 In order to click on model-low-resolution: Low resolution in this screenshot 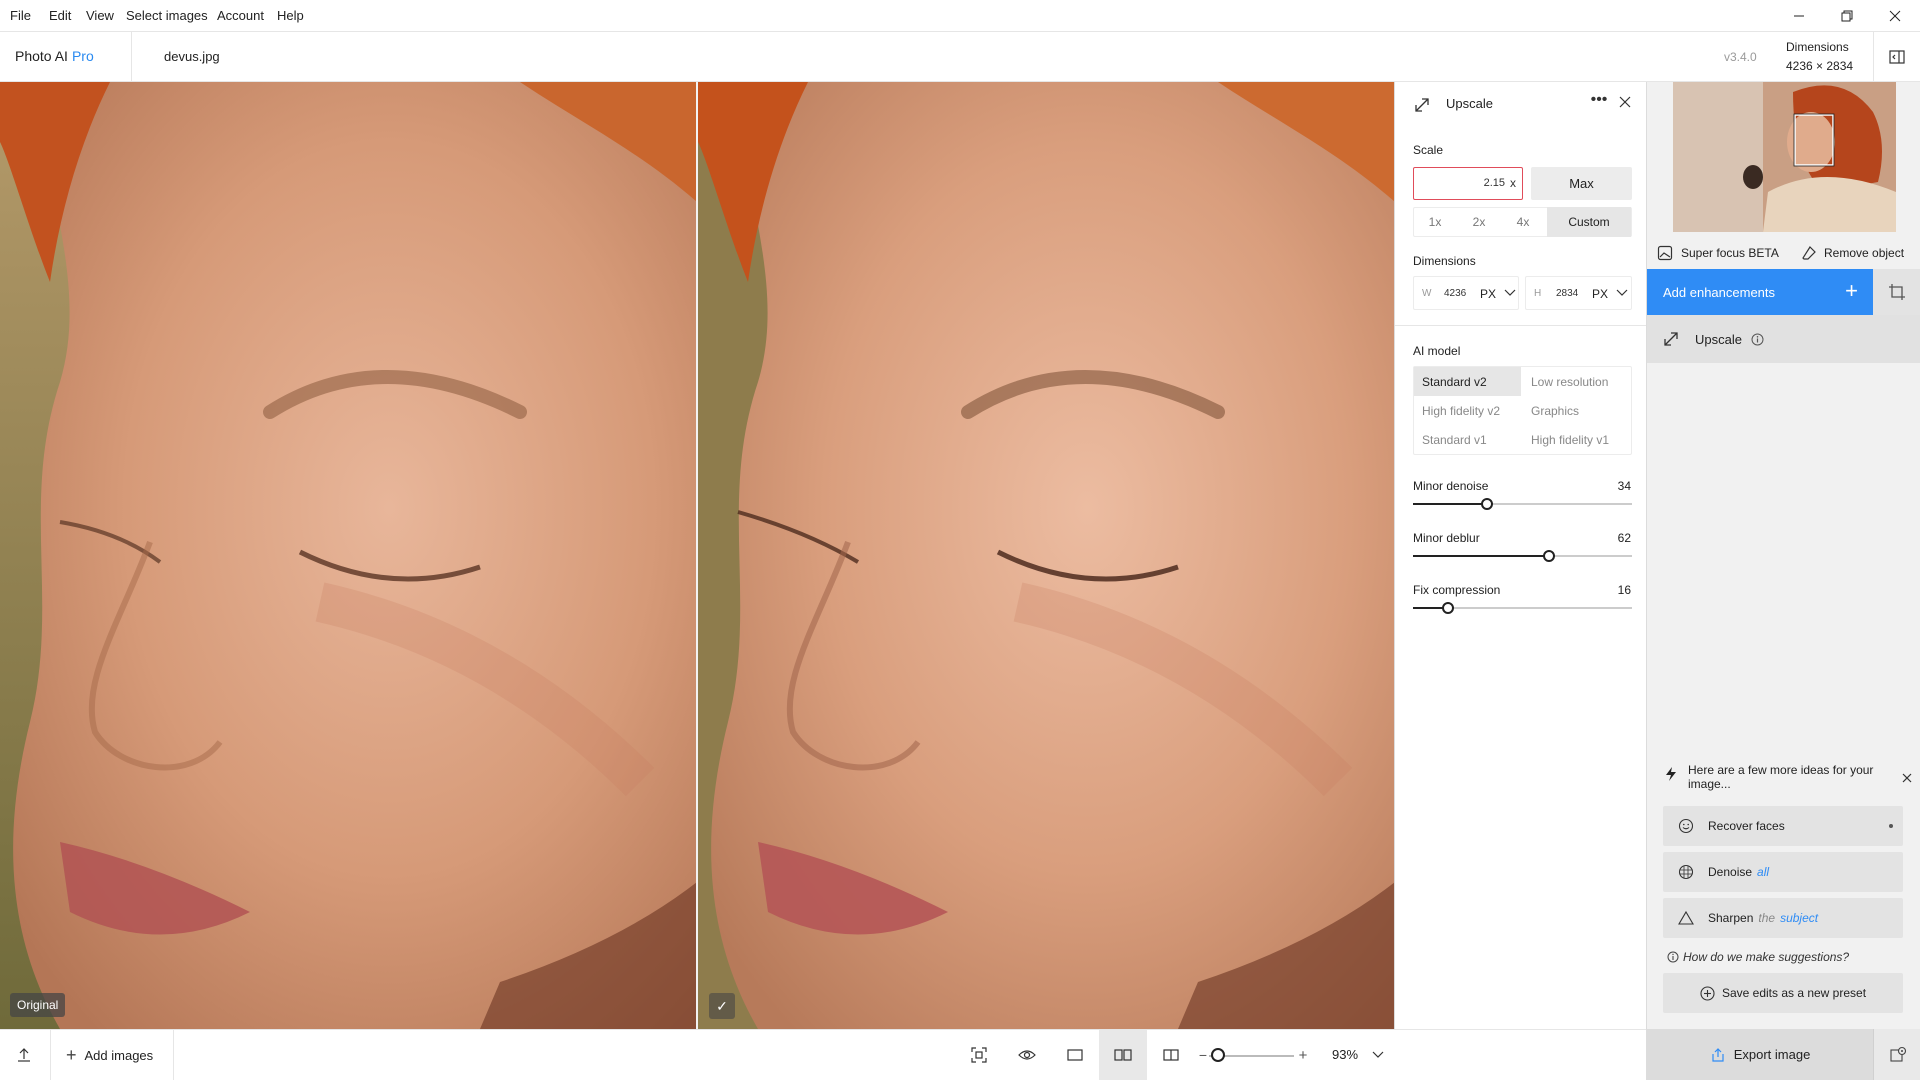, I will do `click(1577, 381)`.